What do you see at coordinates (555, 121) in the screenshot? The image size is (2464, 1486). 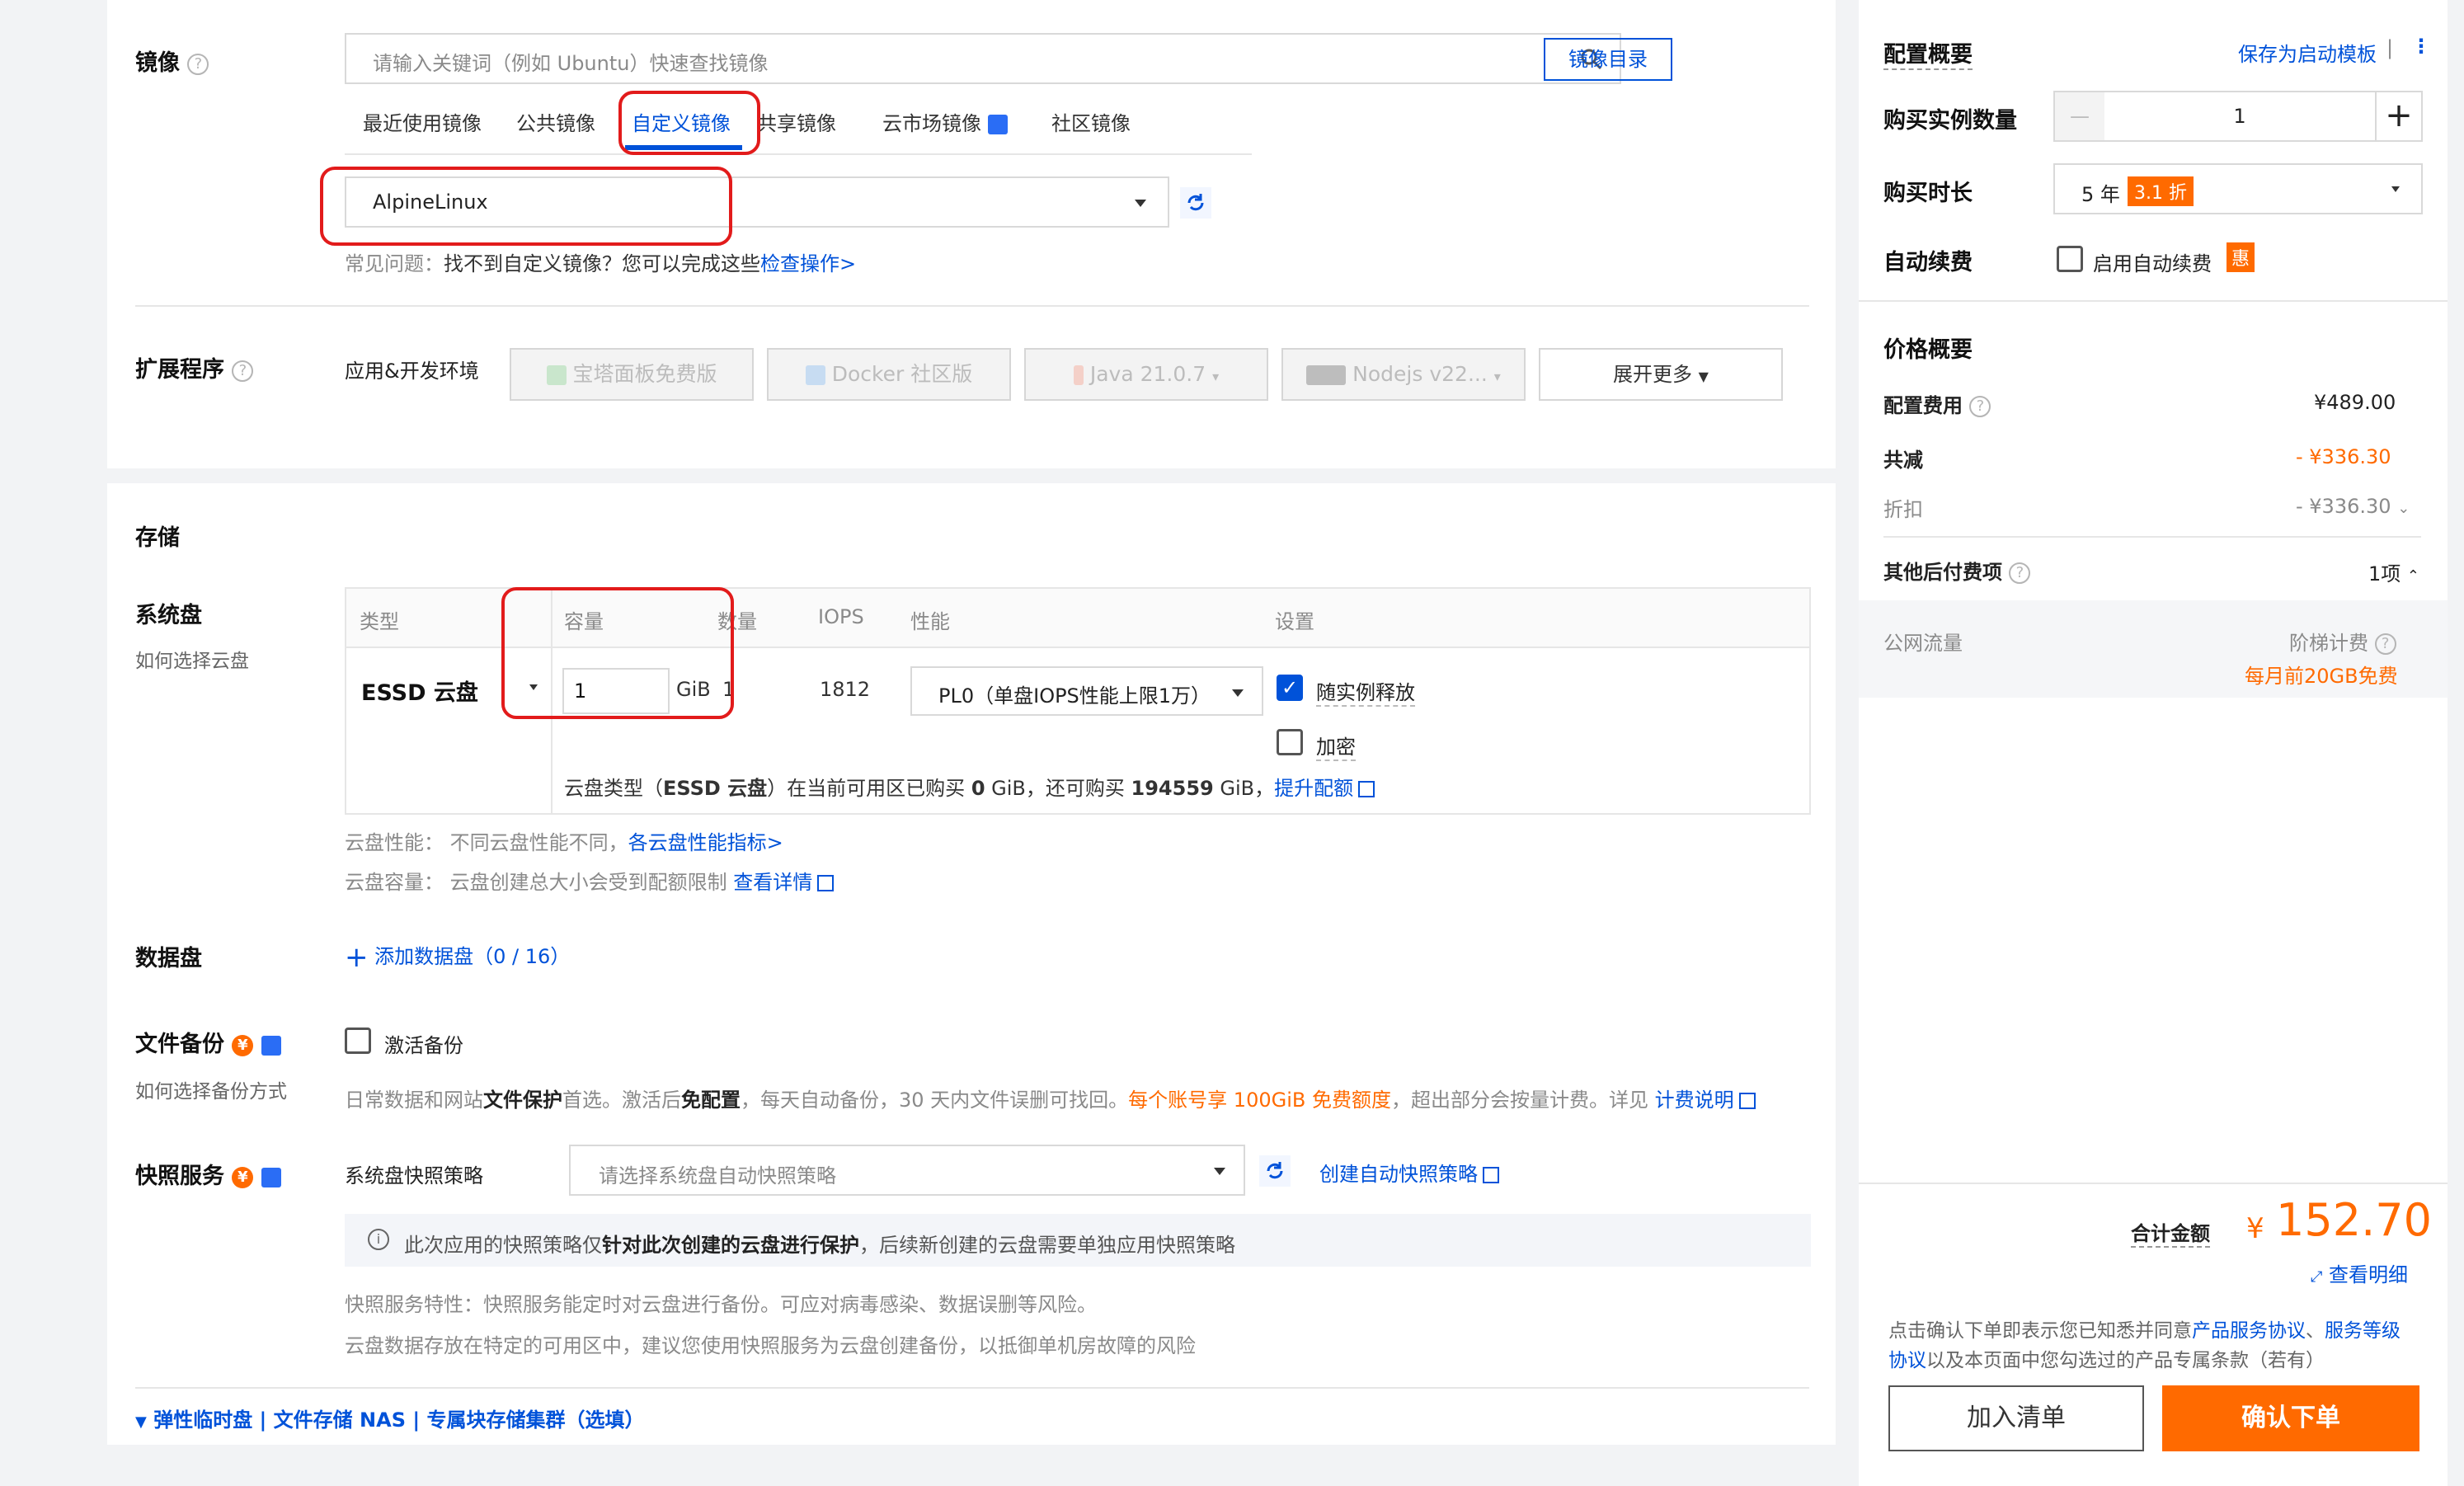 I see `tab-public: 公共镜像` at bounding box center [555, 121].